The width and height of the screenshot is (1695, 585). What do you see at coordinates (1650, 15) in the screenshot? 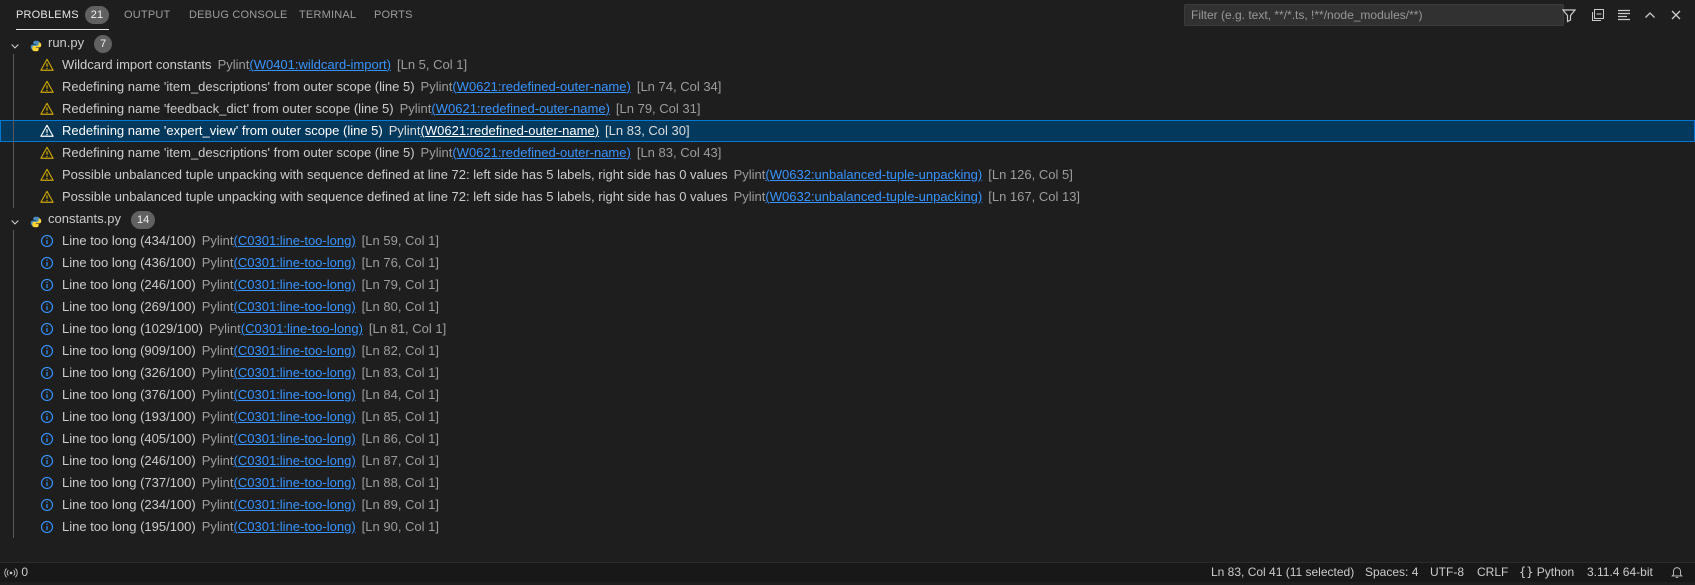
I see `maximize-panel-icon` at bounding box center [1650, 15].